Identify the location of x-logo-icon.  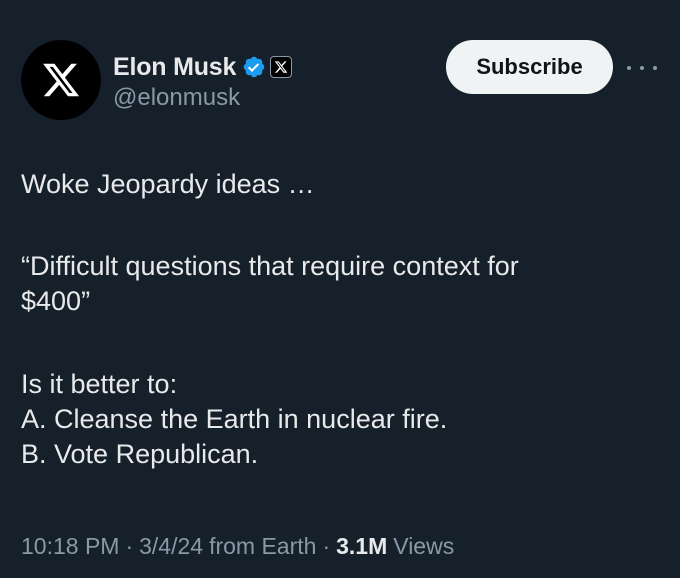
(61, 80).